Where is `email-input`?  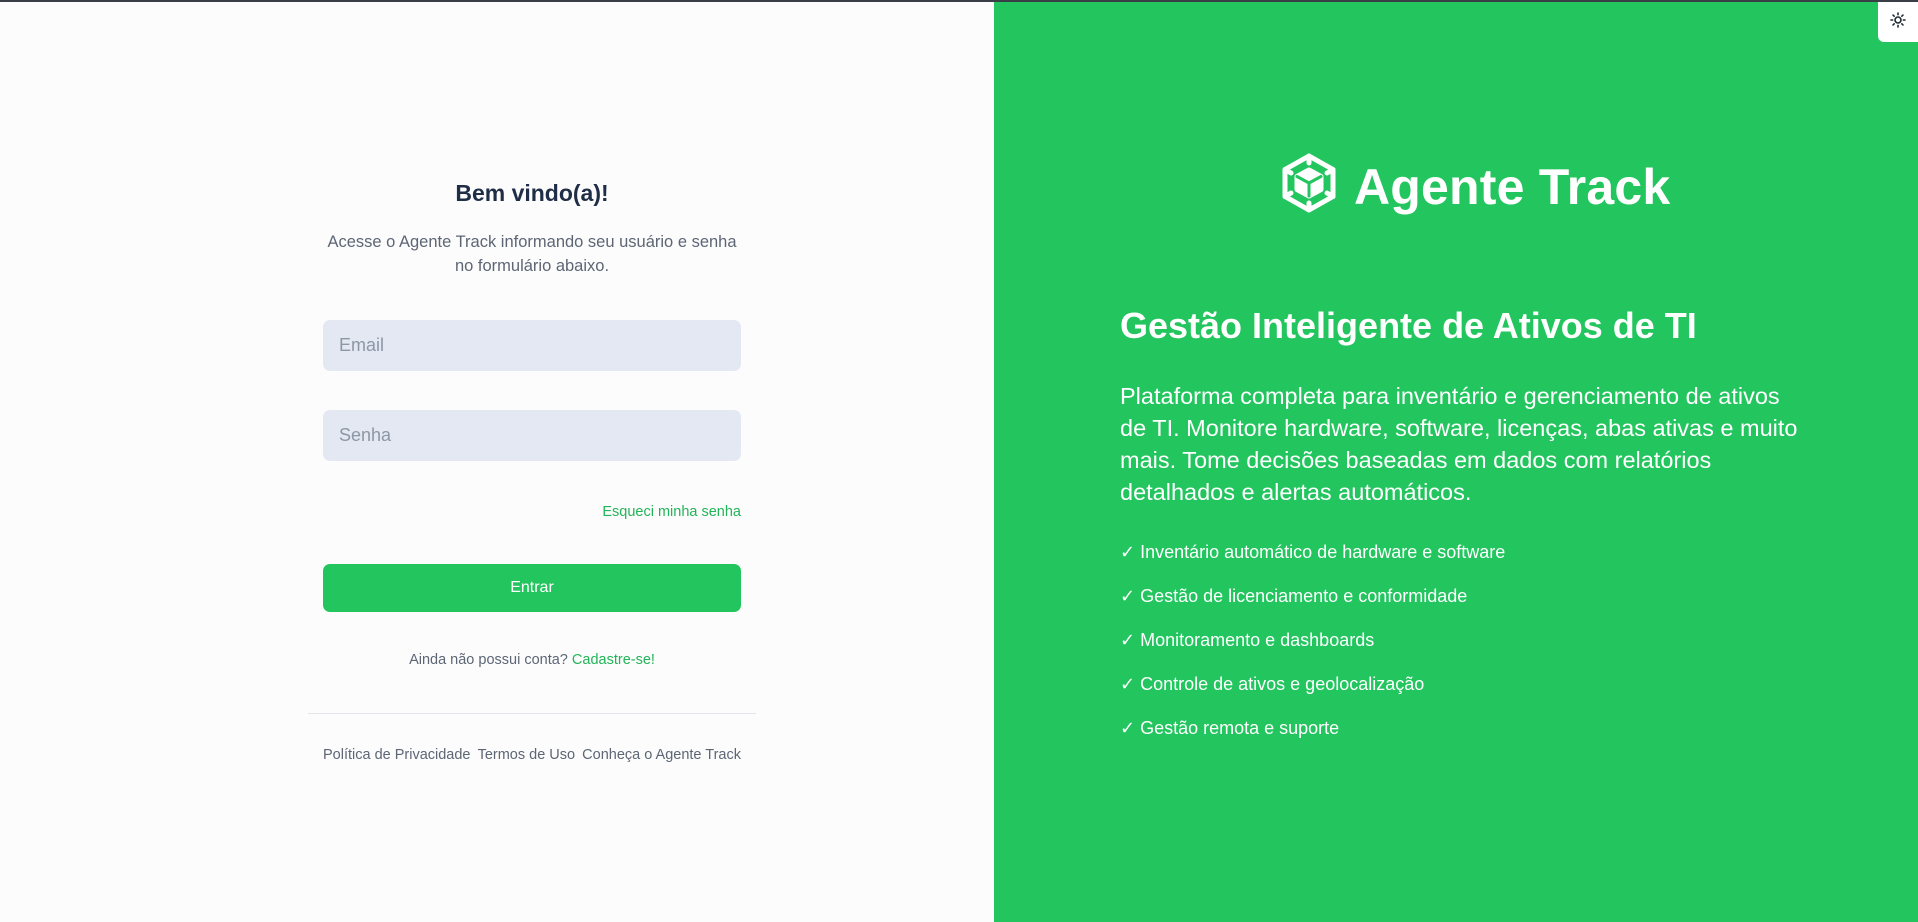
email-input is located at coordinates (532, 345).